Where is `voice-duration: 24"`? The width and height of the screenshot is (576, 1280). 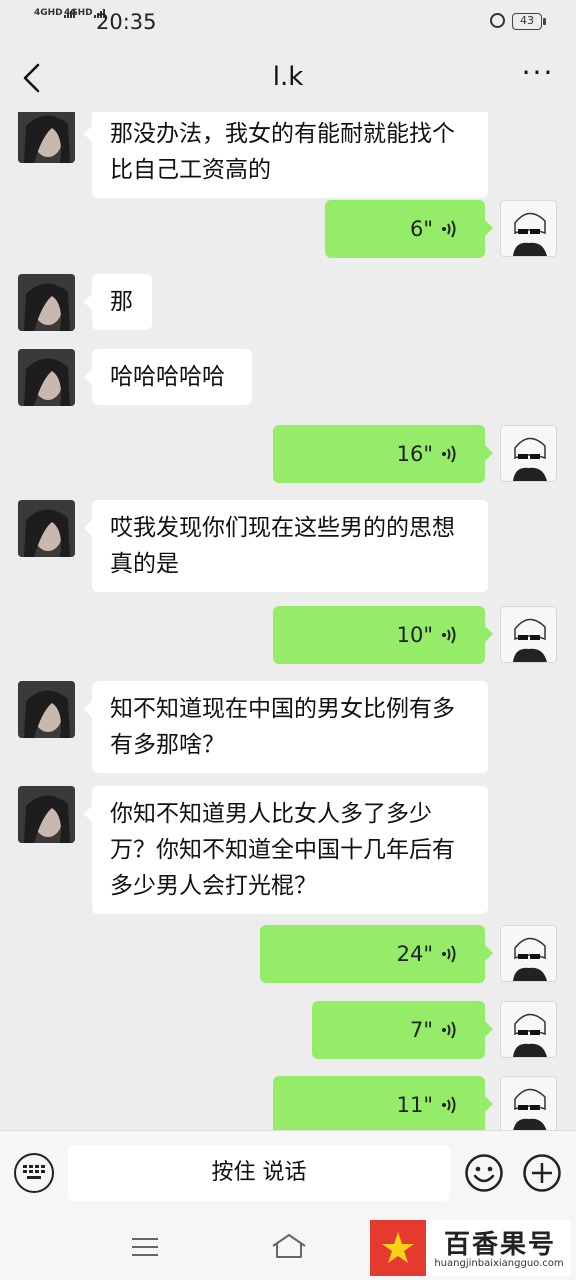 voice-duration: 24" is located at coordinates (414, 954).